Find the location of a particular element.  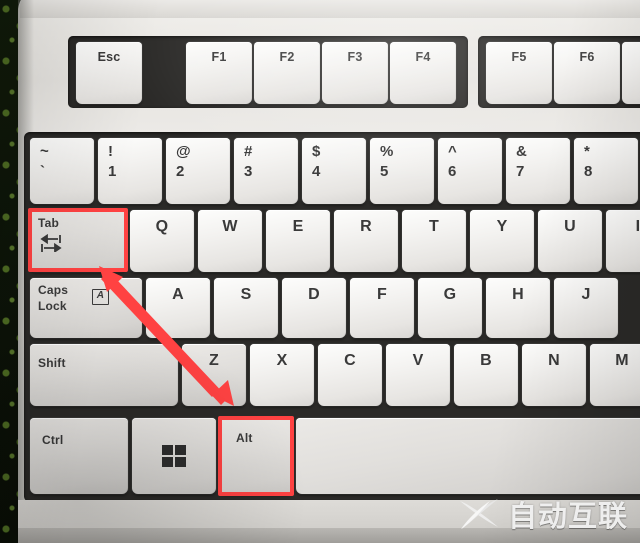

key-f4-label: F4 is located at coordinates (423, 57).